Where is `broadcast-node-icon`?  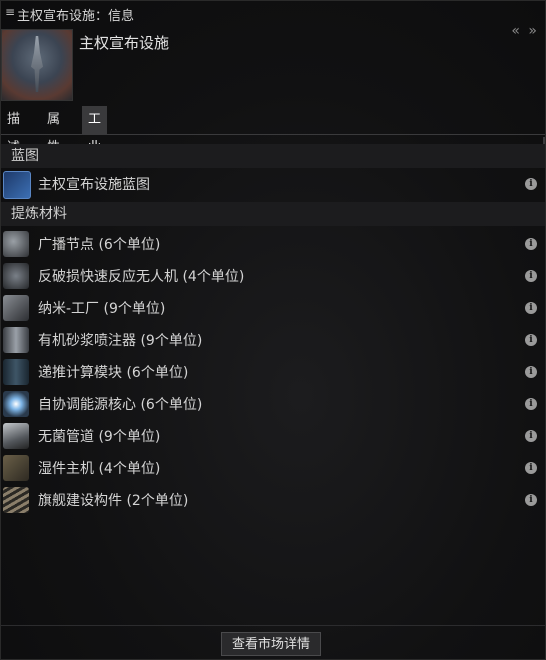
broadcast-node-icon is located at coordinates (16, 244).